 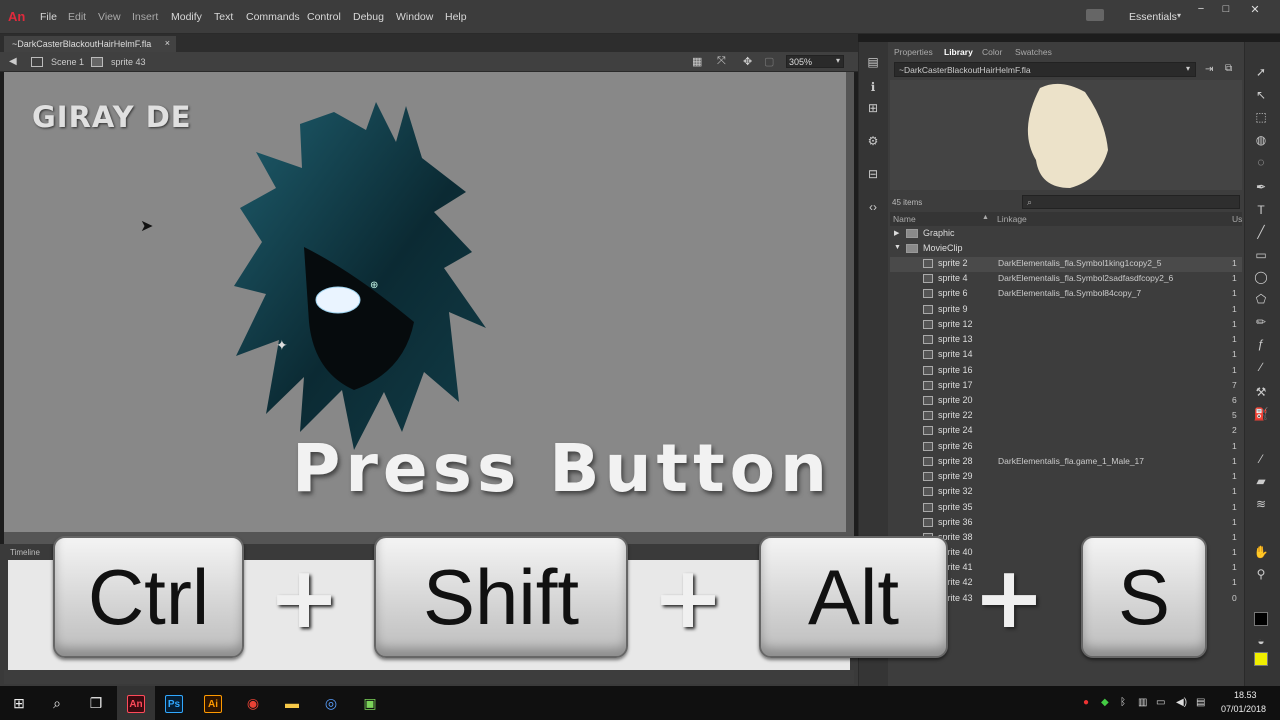 What do you see at coordinates (992, 52) in the screenshot?
I see `tab-color: Color` at bounding box center [992, 52].